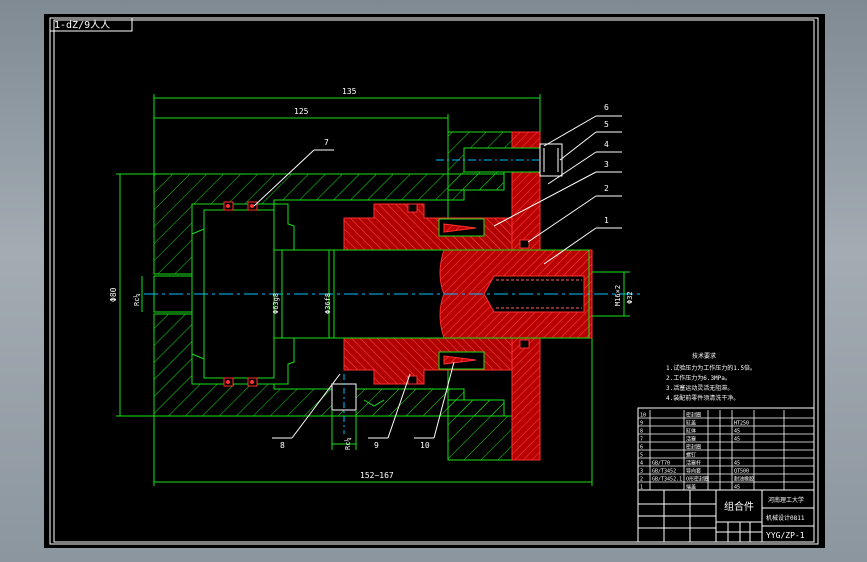 The image size is (867, 562). I want to click on balloon-6: 6, so click(606, 107).